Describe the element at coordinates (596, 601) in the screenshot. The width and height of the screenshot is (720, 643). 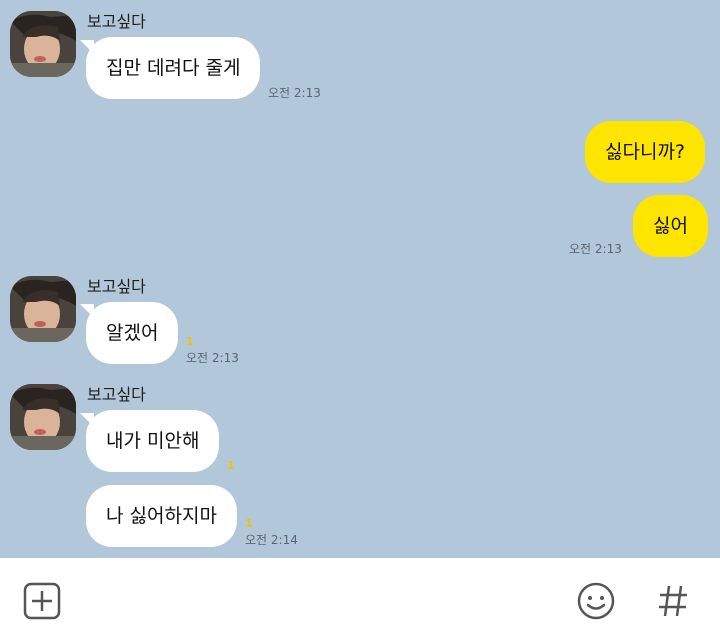
I see `smiley-icon` at that location.